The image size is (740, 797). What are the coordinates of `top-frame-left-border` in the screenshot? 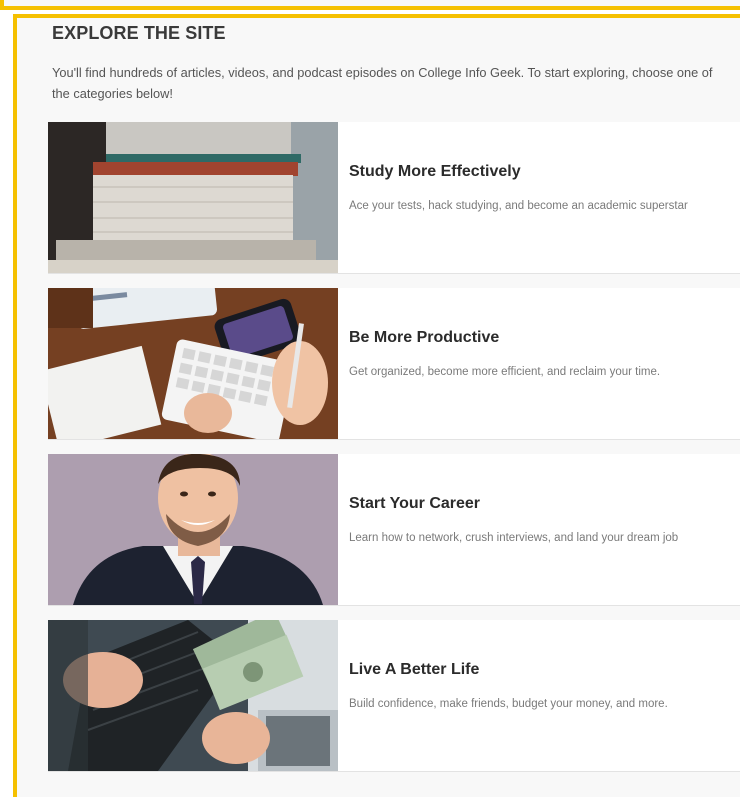 It's located at (2, 5).